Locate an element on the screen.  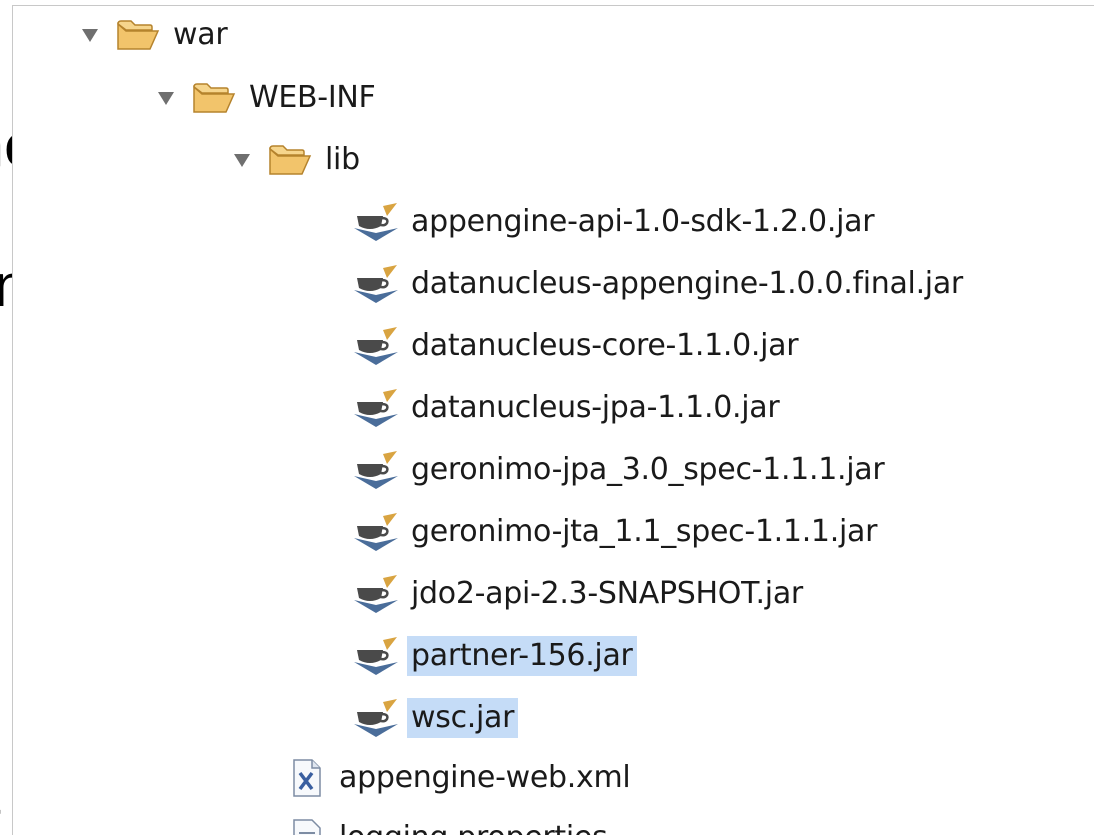
tree-item-jar: geronimo-jpa_3.0_spec-1.1.1.jar is located at coordinates (620, 470).